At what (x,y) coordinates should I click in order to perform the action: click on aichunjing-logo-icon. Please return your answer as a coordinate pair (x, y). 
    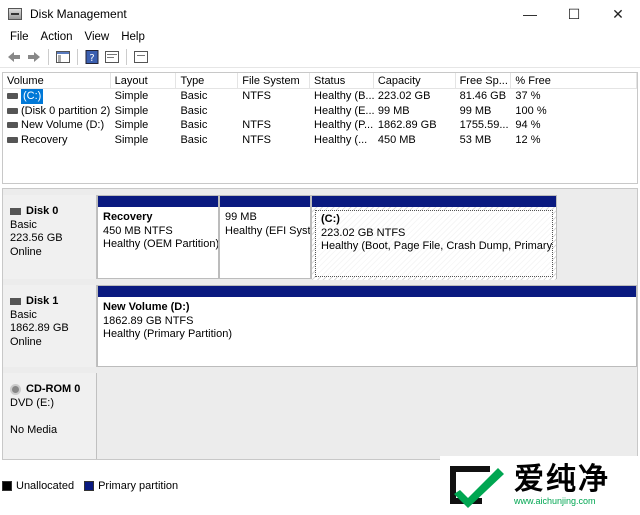
    Looking at the image, I should click on (477, 487).